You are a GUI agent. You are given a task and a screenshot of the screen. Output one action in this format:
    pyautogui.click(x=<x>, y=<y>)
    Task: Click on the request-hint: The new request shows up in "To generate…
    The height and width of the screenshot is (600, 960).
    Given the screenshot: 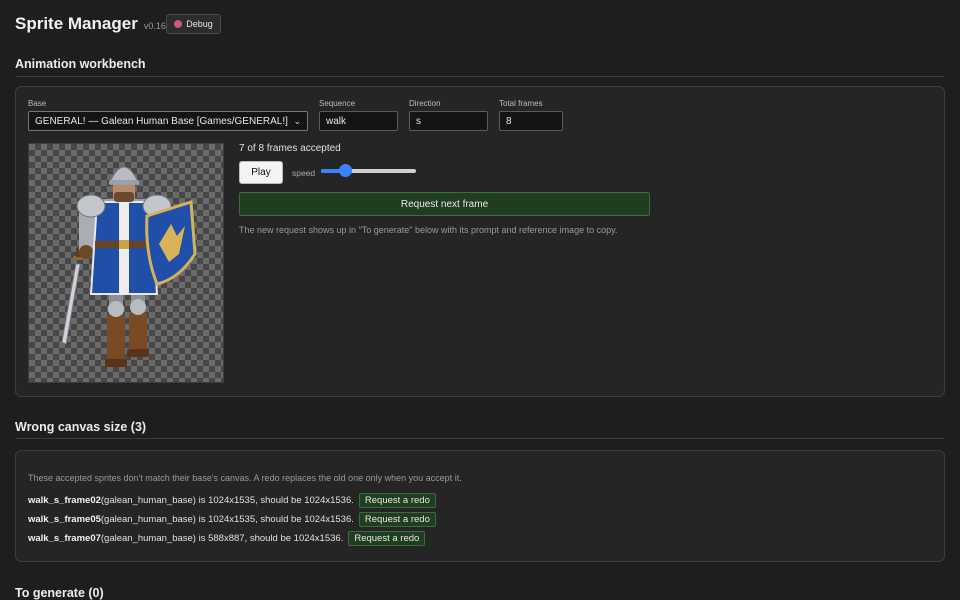 What is the action you would take?
    pyautogui.click(x=428, y=230)
    